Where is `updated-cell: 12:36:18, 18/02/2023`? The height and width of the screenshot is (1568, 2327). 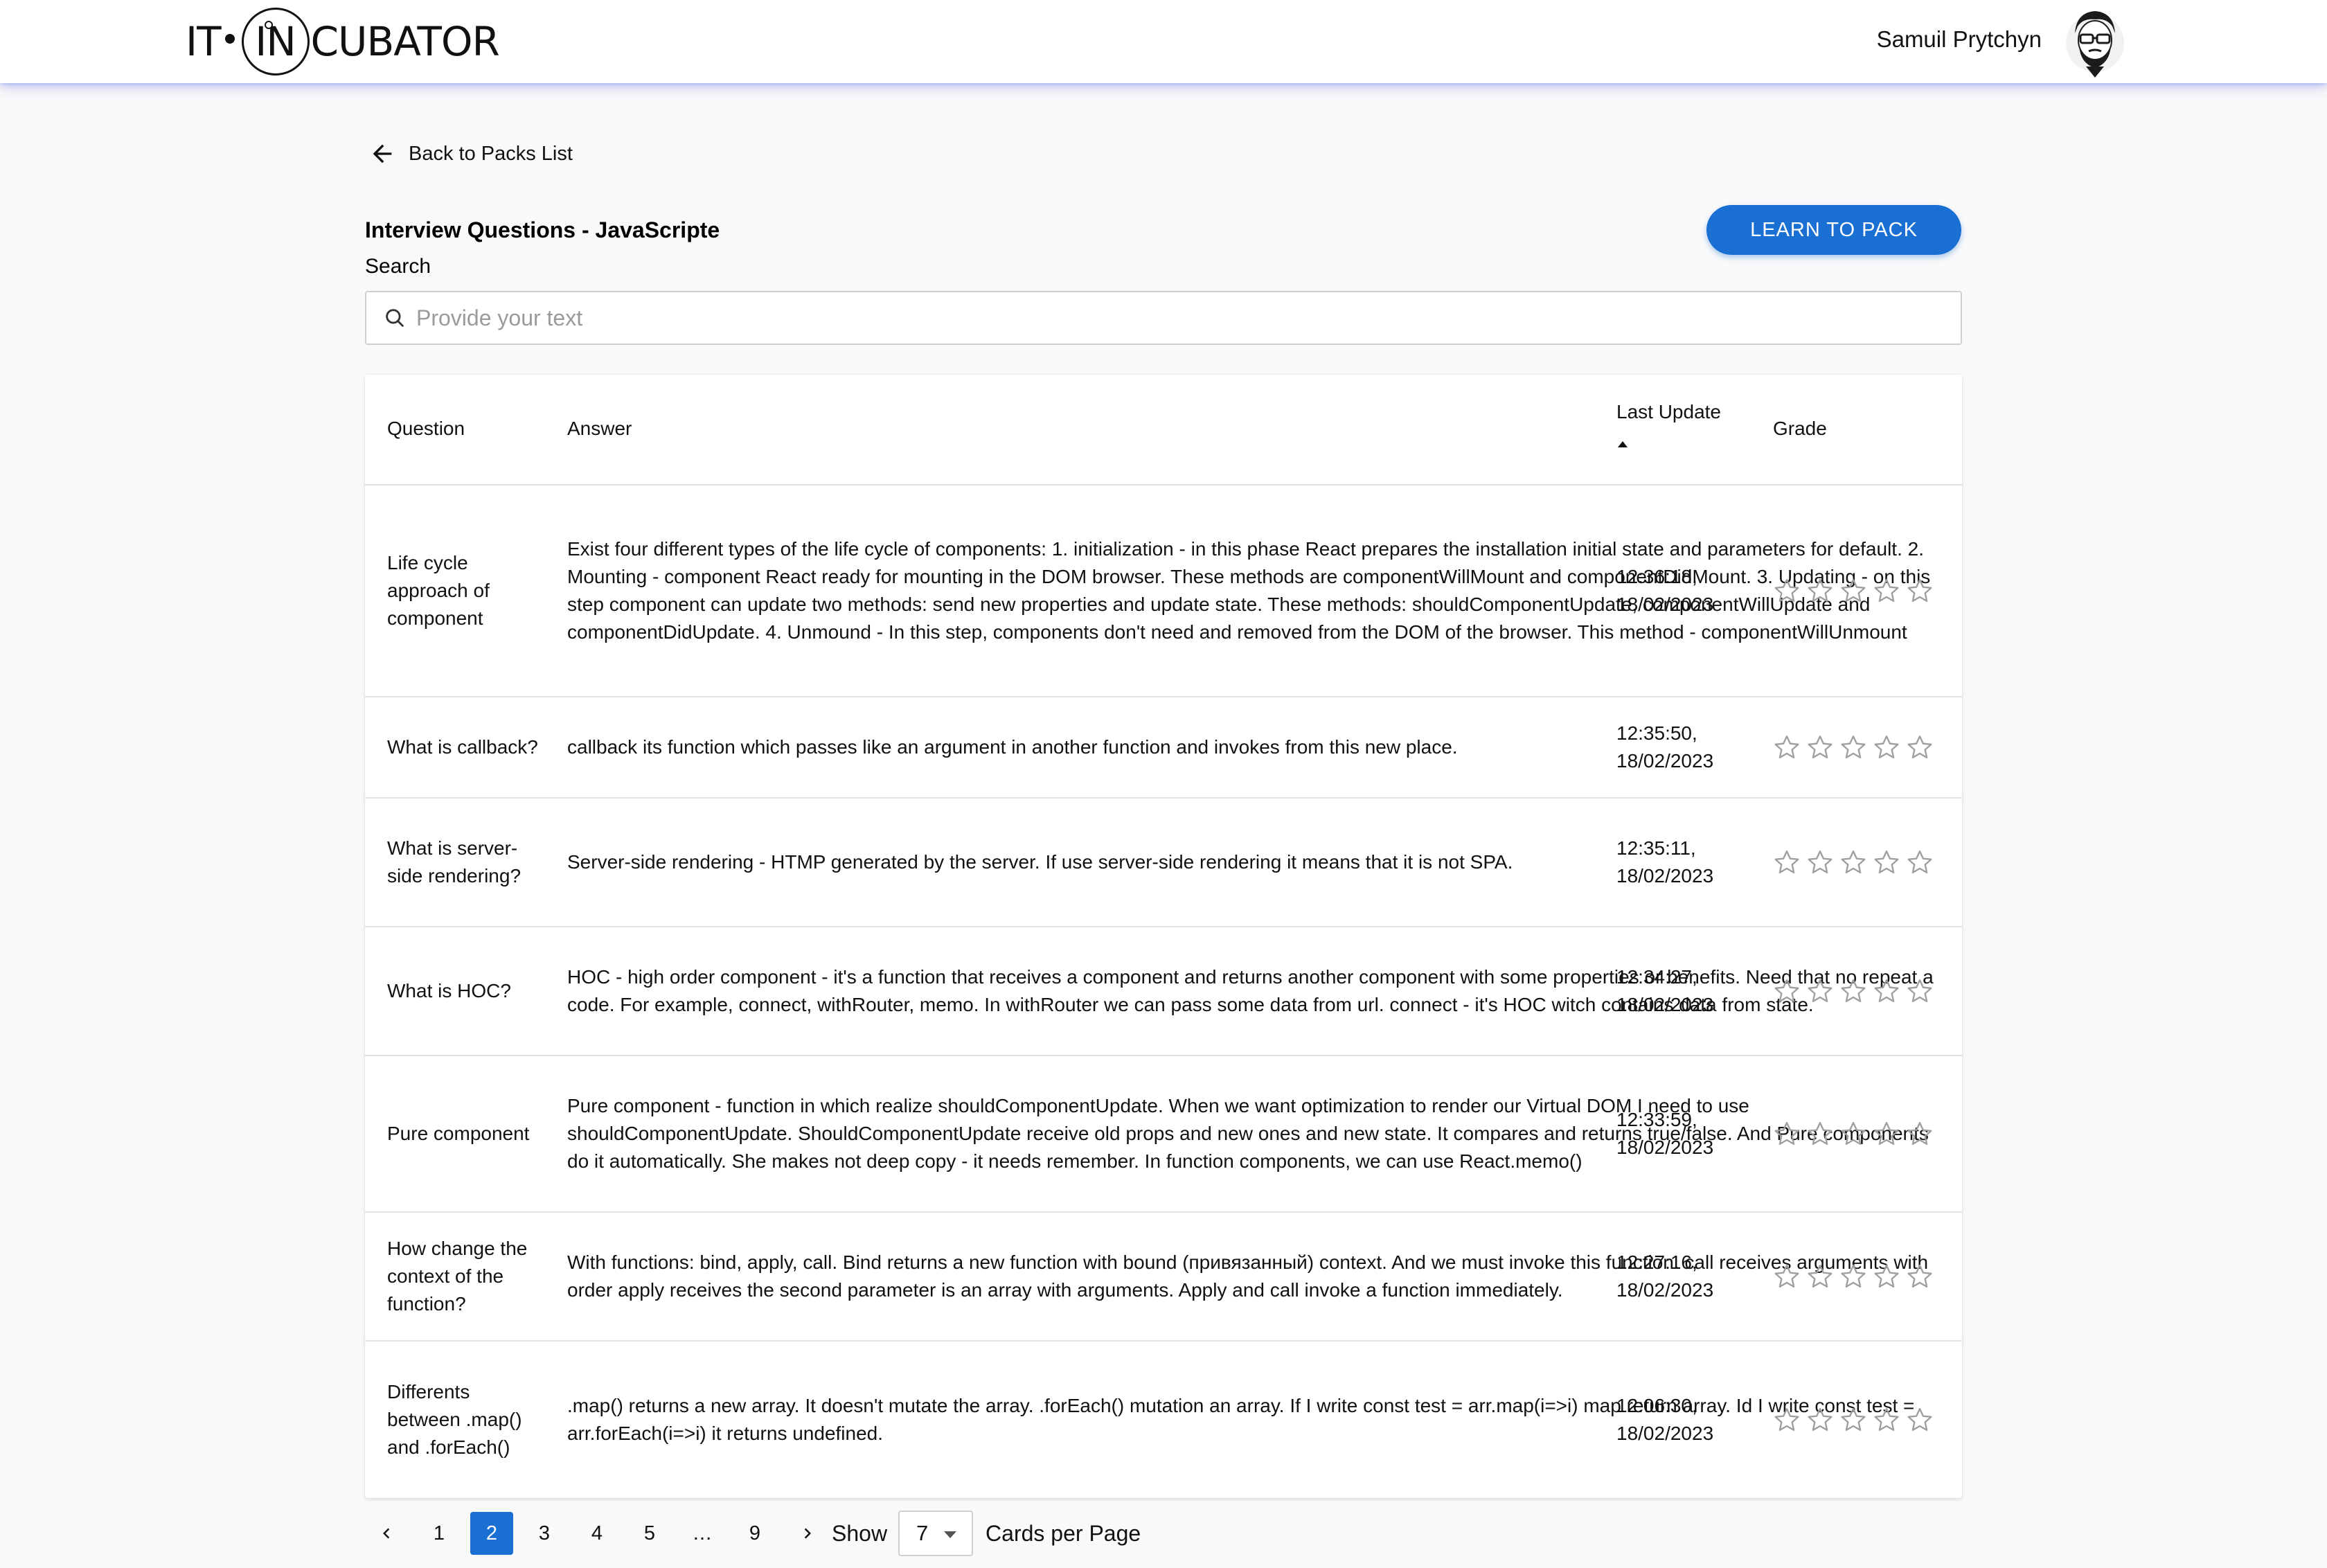 updated-cell: 12:36:18, 18/02/2023 is located at coordinates (1665, 591).